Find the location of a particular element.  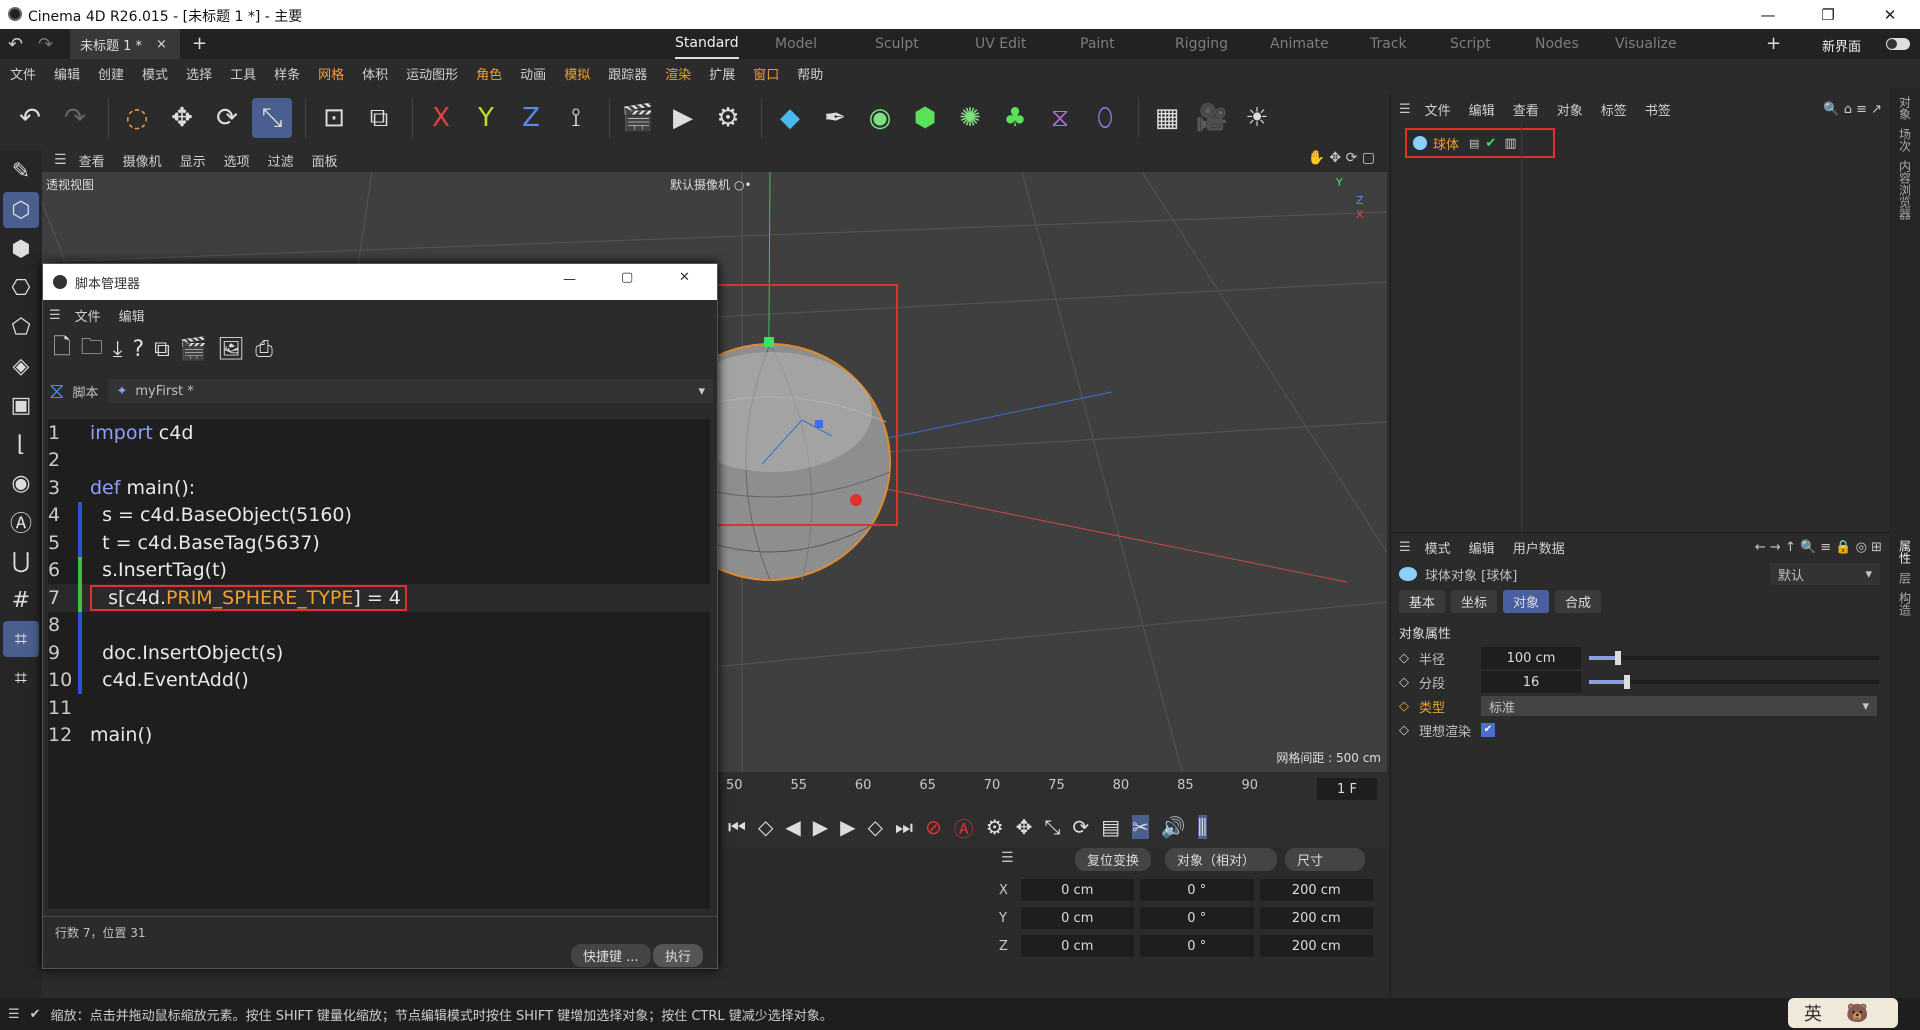

menu-item-7: 网格 is located at coordinates (331, 73).